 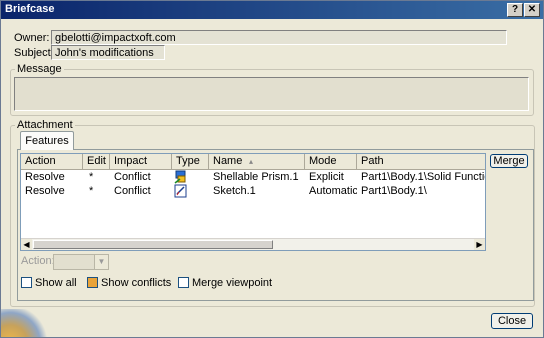 What do you see at coordinates (30, 9) in the screenshot?
I see `window-title: Briefcase` at bounding box center [30, 9].